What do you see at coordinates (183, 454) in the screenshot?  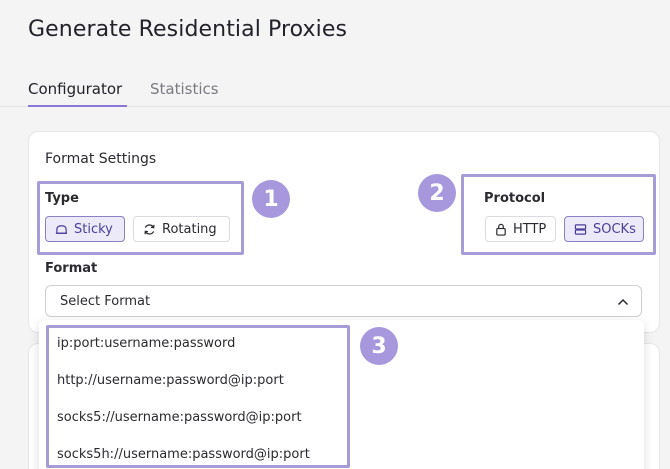 I see `format-option-socks5h: socks5h://username:password@ip:port` at bounding box center [183, 454].